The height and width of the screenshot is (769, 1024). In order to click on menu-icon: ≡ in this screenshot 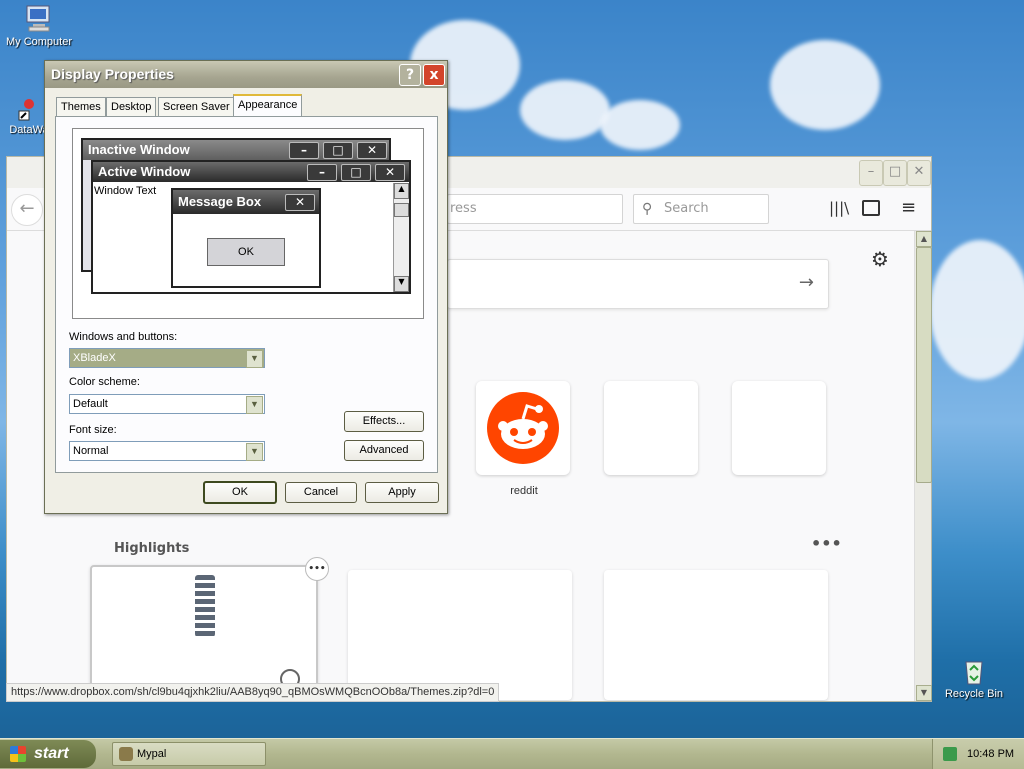, I will do `click(908, 207)`.